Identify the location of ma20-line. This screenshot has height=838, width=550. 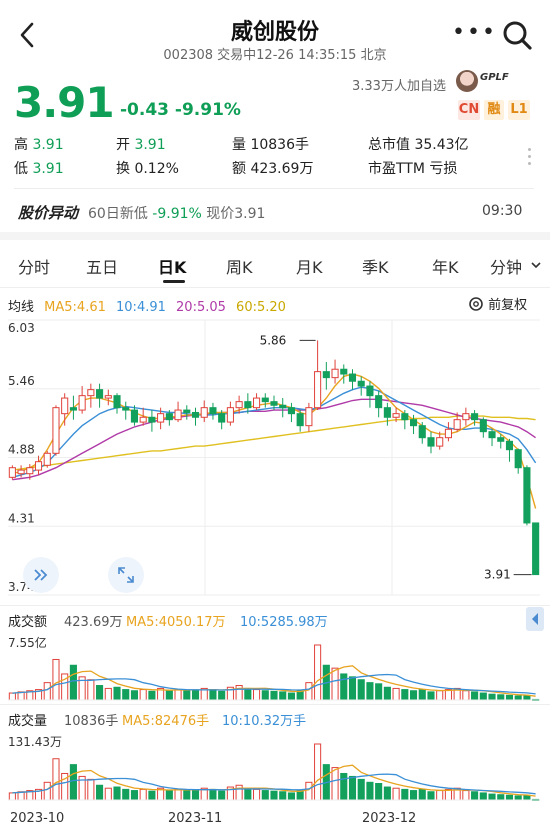
(274, 439).